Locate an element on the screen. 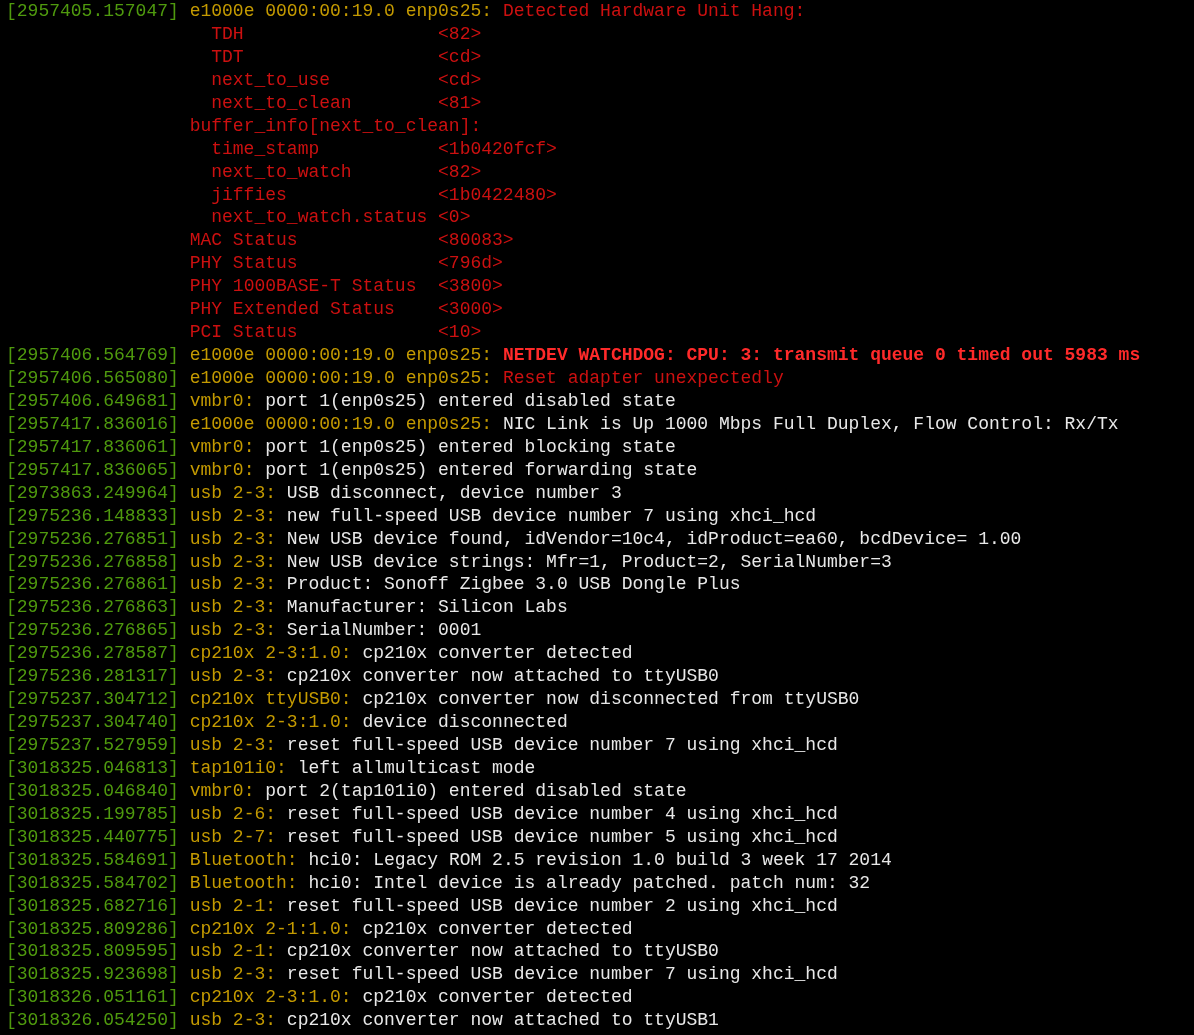 This screenshot has height=1035, width=1194. detail-label: time_stamp is located at coordinates (265, 148).